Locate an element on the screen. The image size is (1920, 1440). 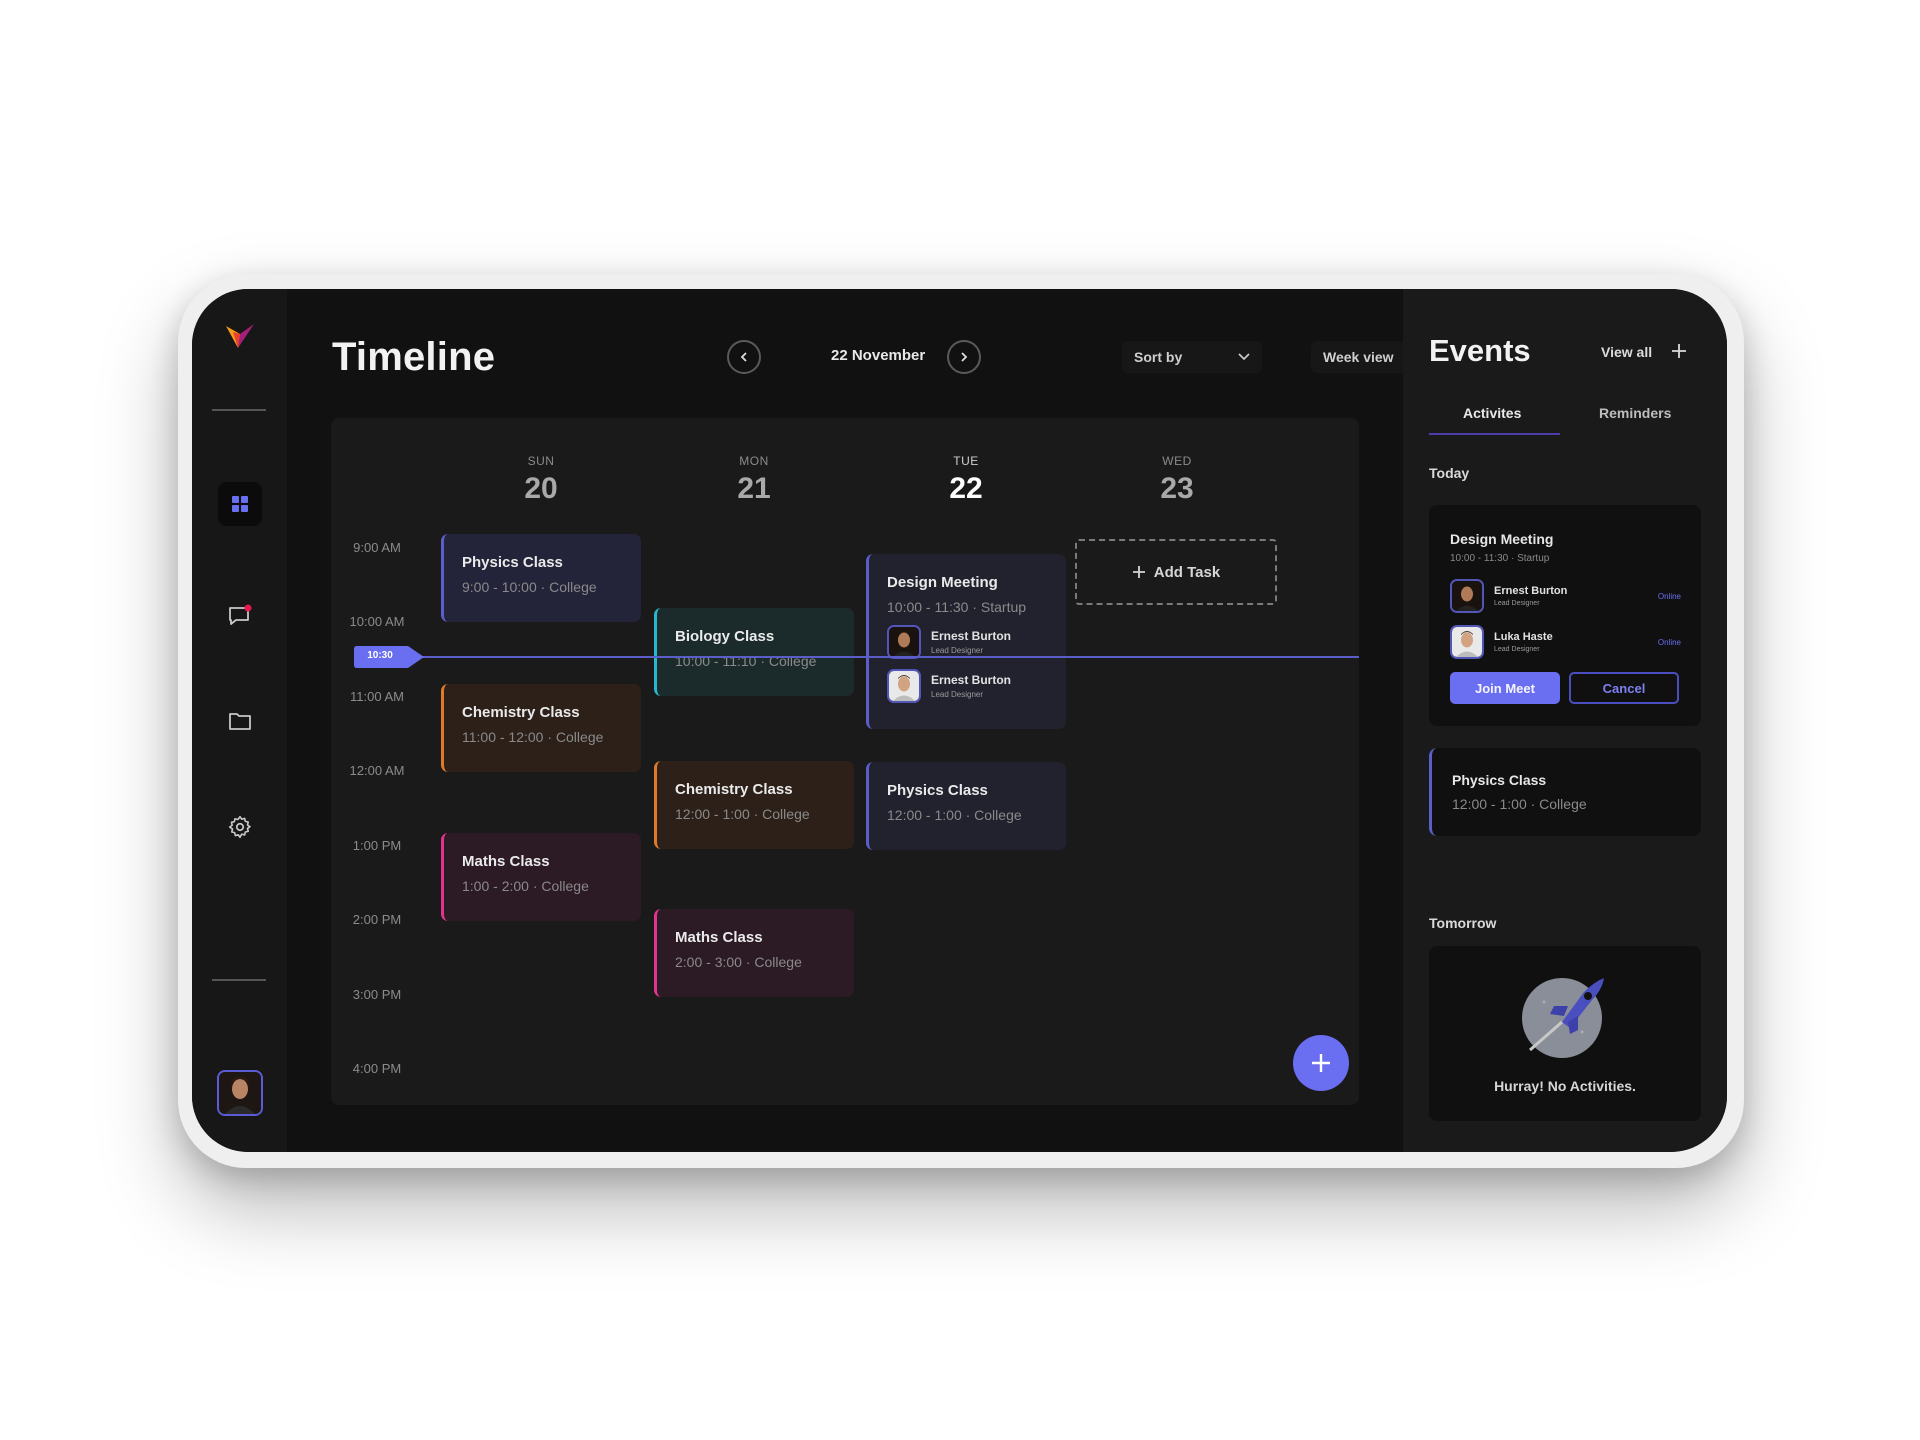
empty-state-text: Hurray! No Activities. is located at coordinates (1565, 1086).